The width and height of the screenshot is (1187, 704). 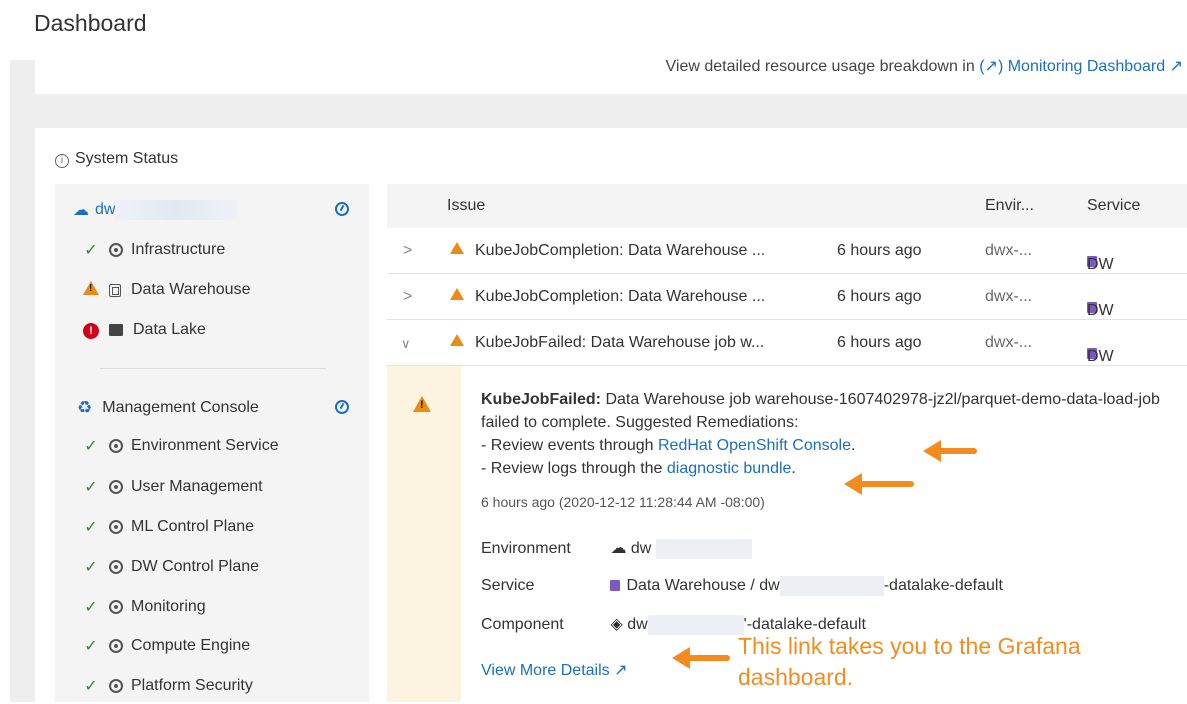 I want to click on status-item-label: User Management, so click(x=197, y=486).